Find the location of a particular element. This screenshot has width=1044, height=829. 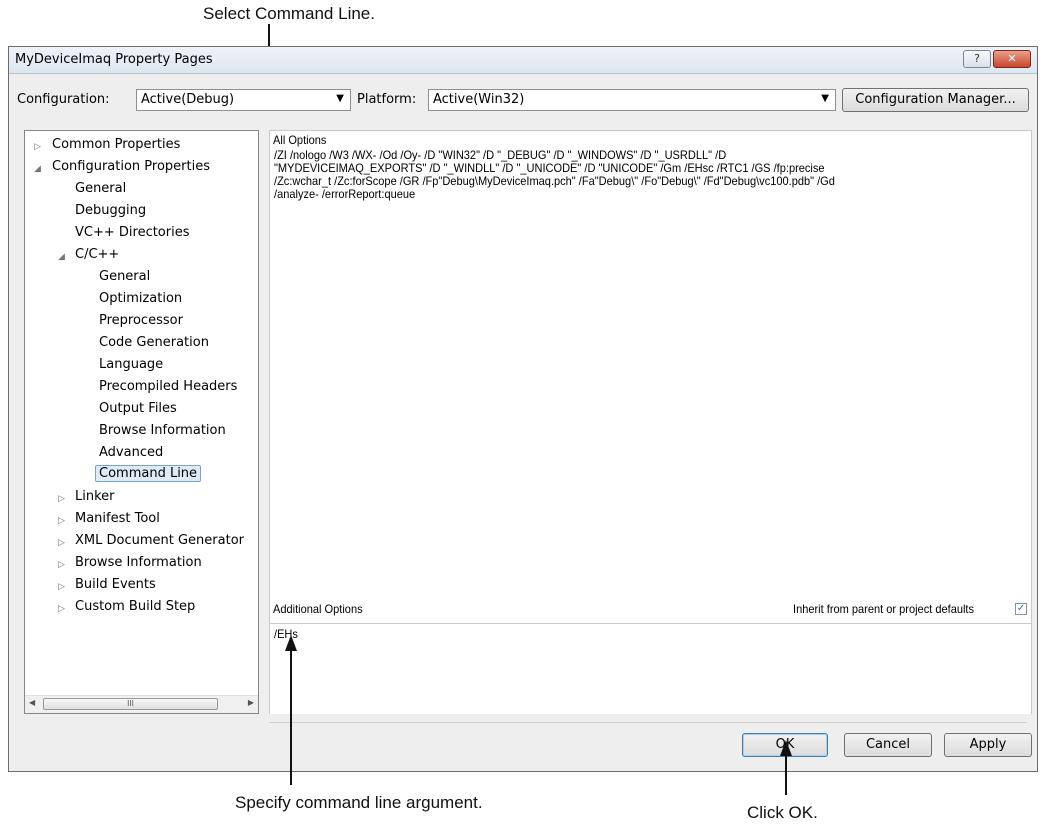

tree-item-custom-build-step: Custom Build Step is located at coordinates (135, 606).